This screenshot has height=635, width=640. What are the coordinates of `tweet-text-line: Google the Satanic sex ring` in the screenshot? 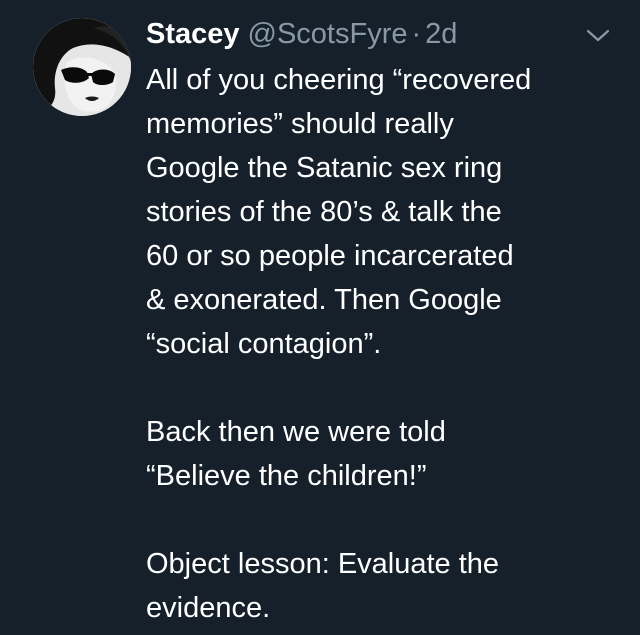 It's located at (324, 168).